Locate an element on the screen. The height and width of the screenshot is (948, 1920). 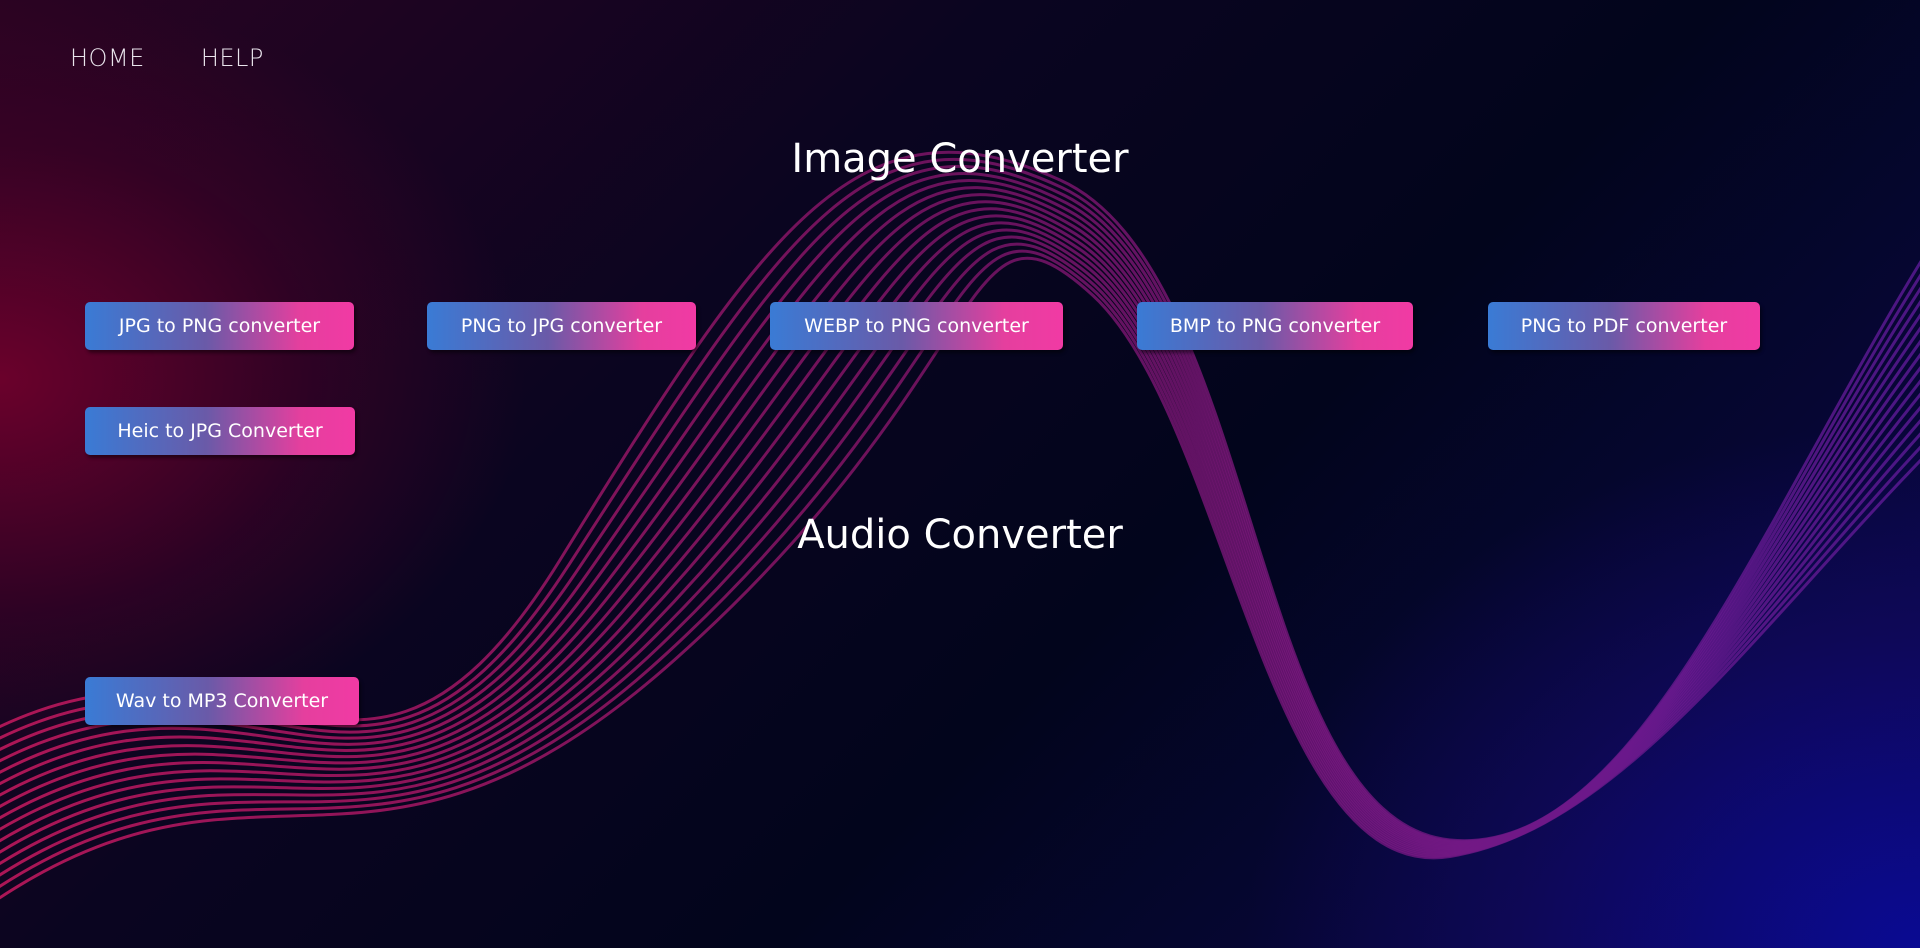
heic-to-jpg-button: Heic to JPG Converter is located at coordinates (220, 431).